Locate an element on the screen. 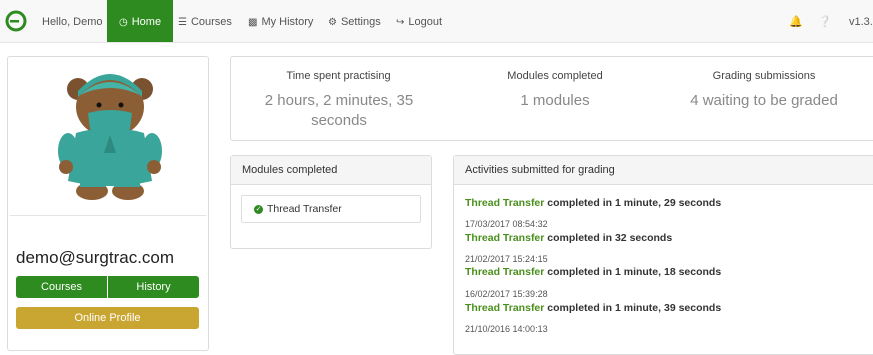 This screenshot has width=873, height=355. nav-my-history: ▩ My History is located at coordinates (280, 21).